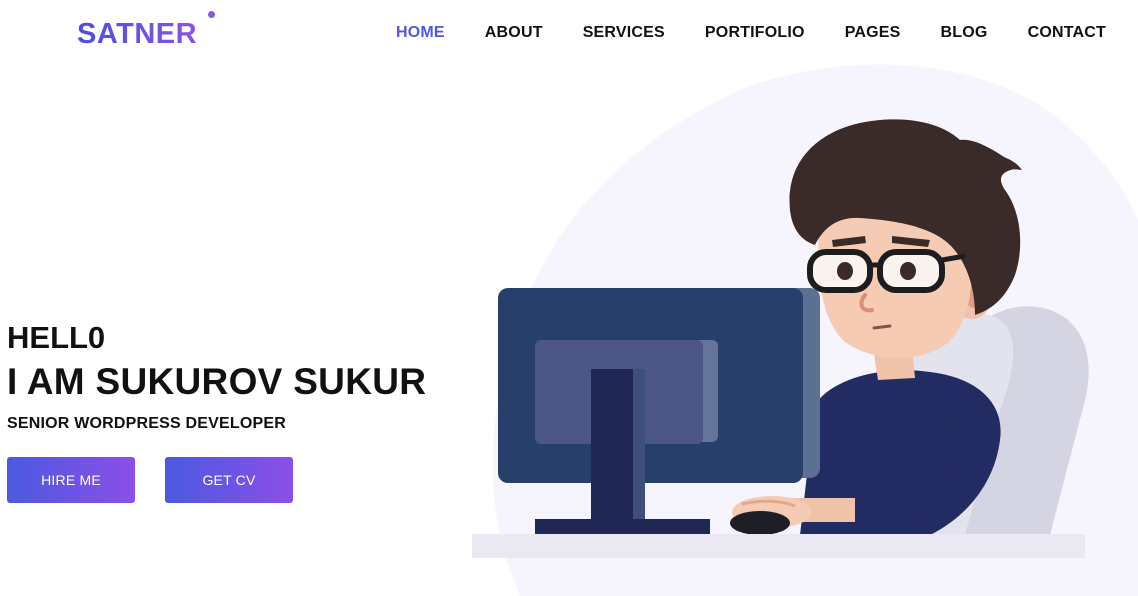 Image resolution: width=1138 pixels, height=596 pixels. I want to click on nav-item-portfolio: PORTIFOLIO, so click(755, 33).